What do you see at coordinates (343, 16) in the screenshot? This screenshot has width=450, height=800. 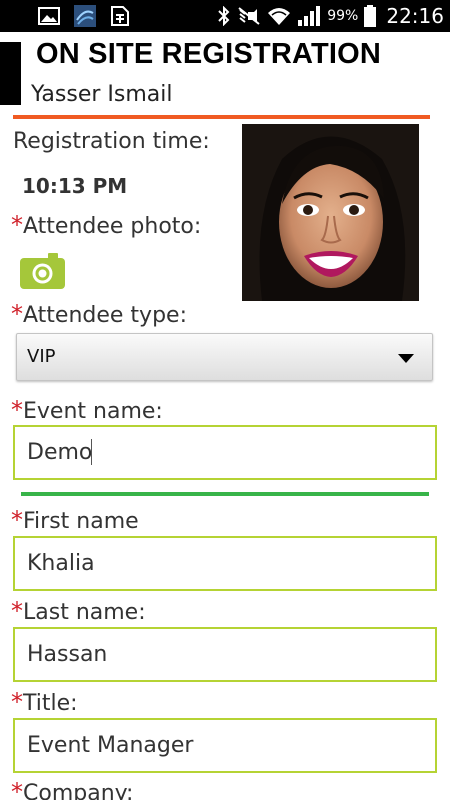 I see `battery-percentage: 99%` at bounding box center [343, 16].